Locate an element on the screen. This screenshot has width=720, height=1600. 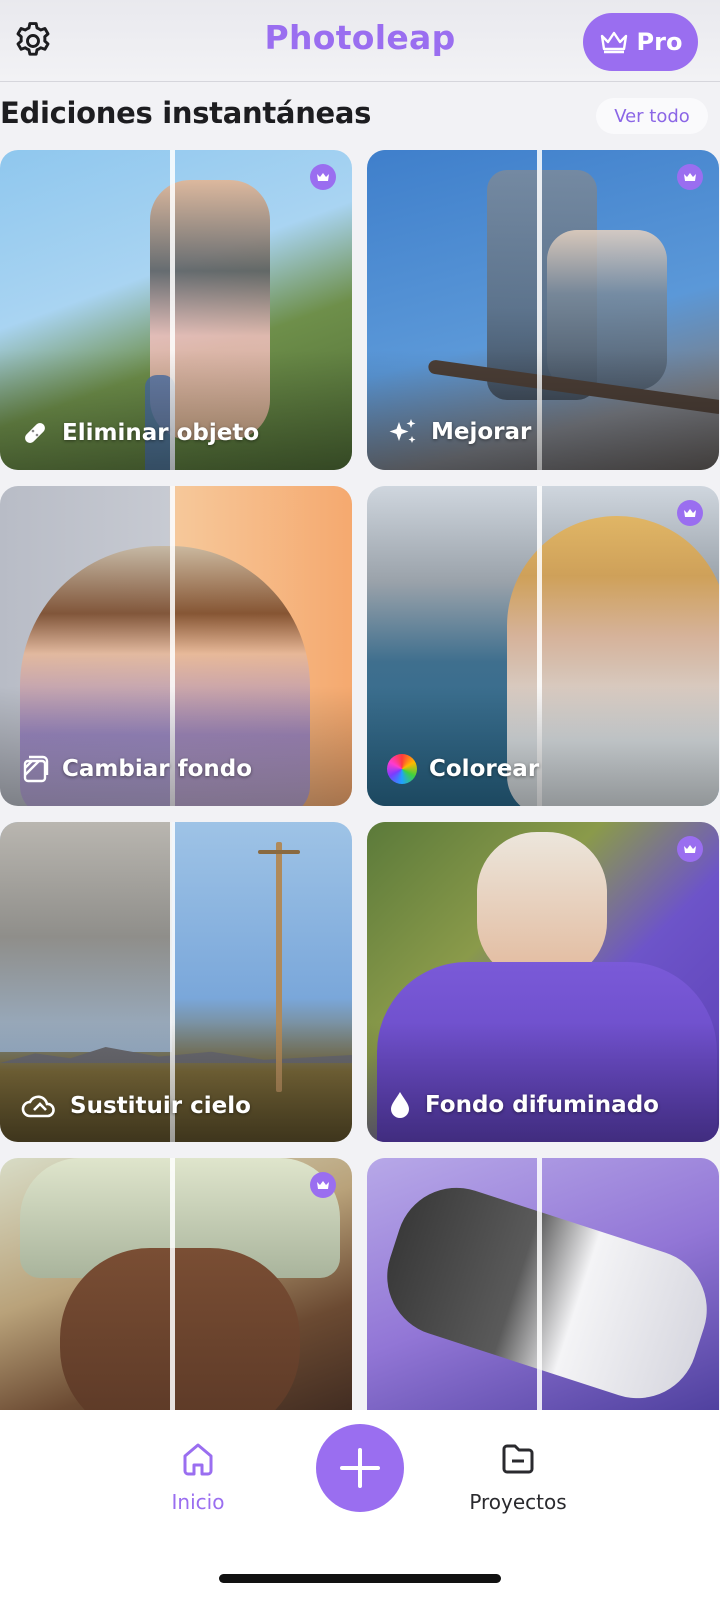
card-enhance: Mejorar is located at coordinates (543, 310).